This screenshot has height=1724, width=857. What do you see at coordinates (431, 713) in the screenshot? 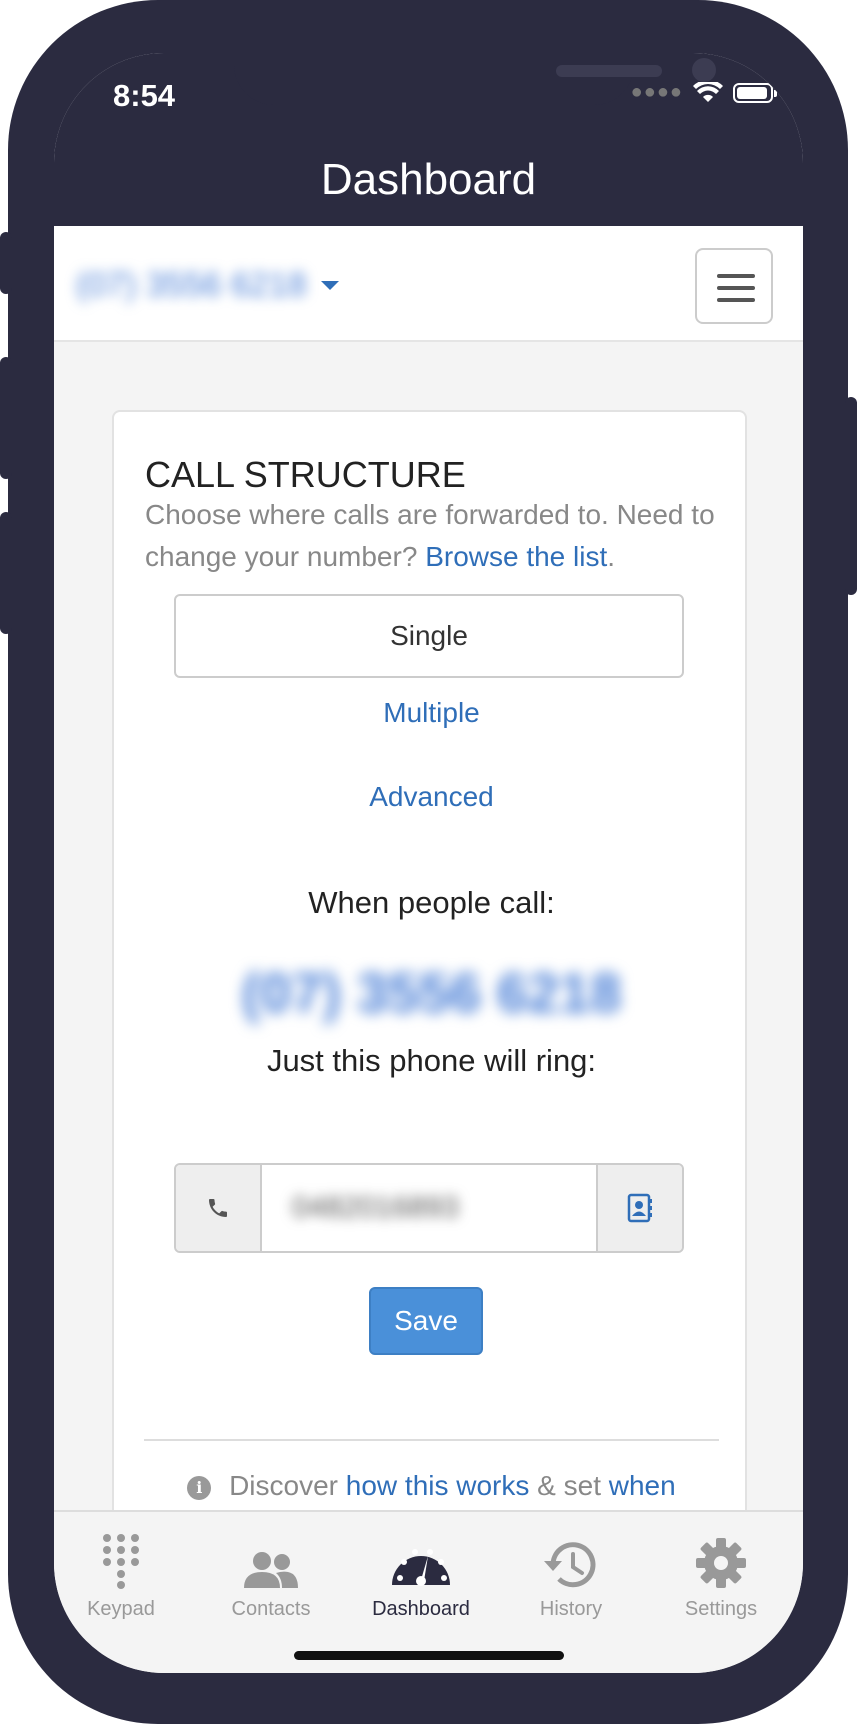
I see `option-multiple: Multiple` at bounding box center [431, 713].